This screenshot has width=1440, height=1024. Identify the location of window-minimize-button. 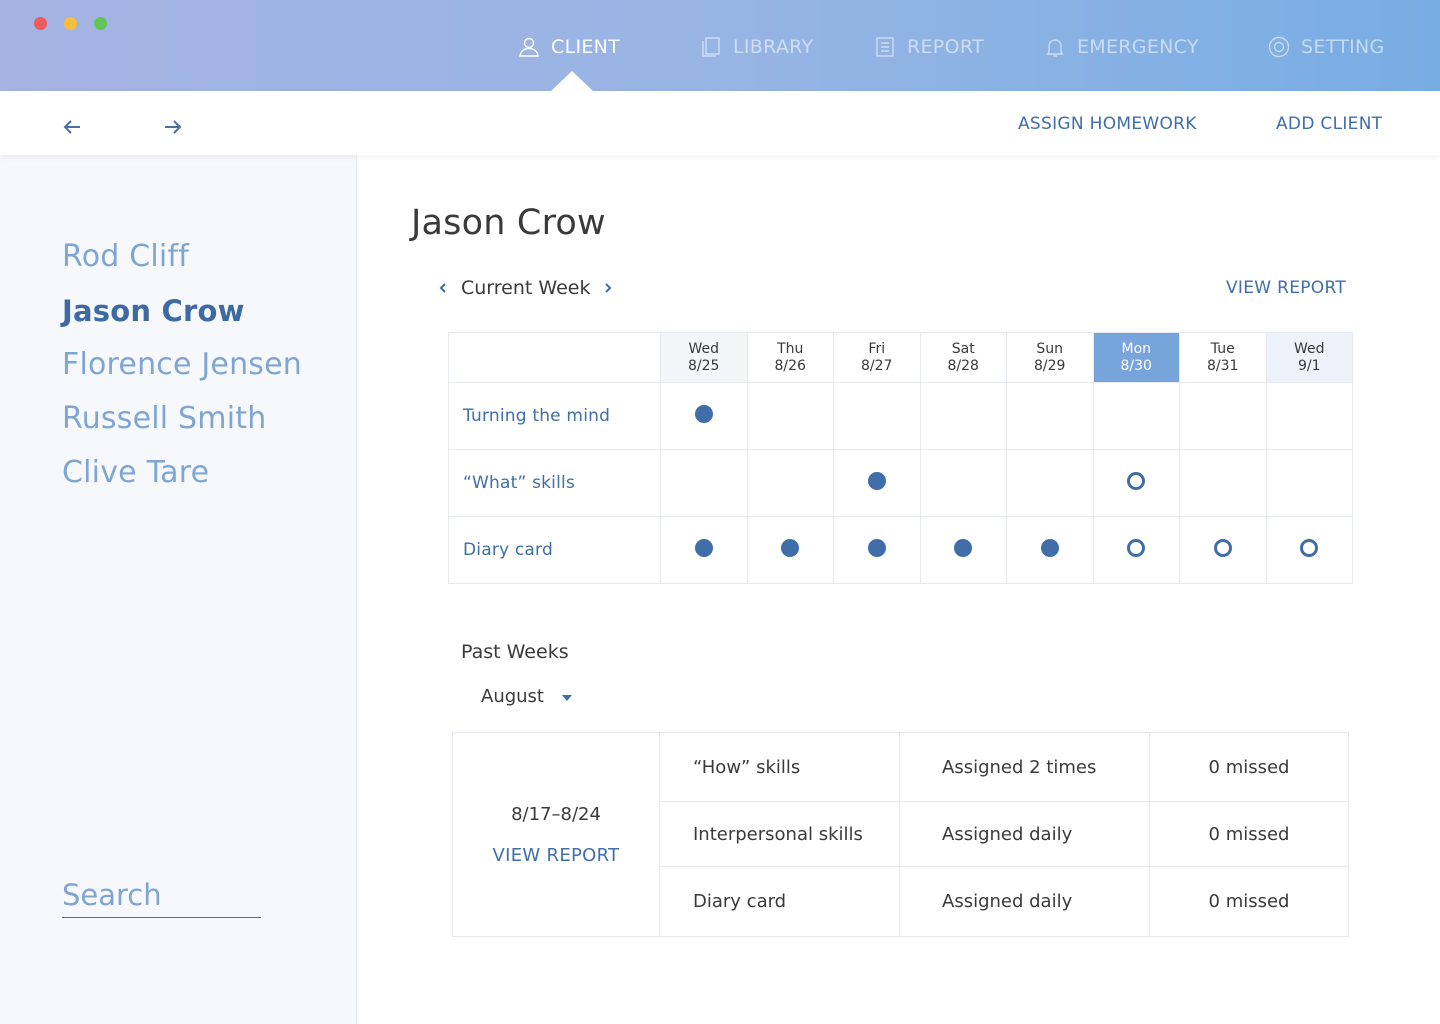
(70, 23).